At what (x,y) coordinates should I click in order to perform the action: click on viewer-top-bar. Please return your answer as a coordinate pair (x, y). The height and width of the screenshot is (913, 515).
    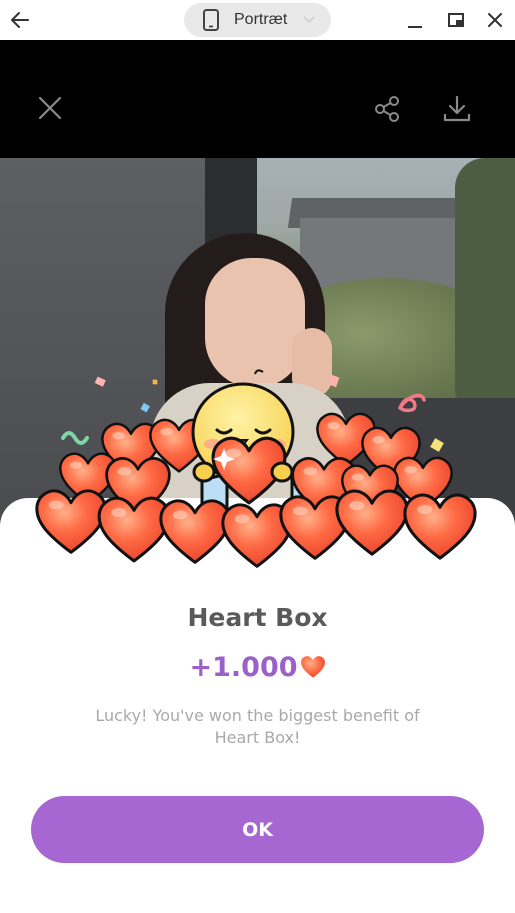
    Looking at the image, I should click on (257, 99).